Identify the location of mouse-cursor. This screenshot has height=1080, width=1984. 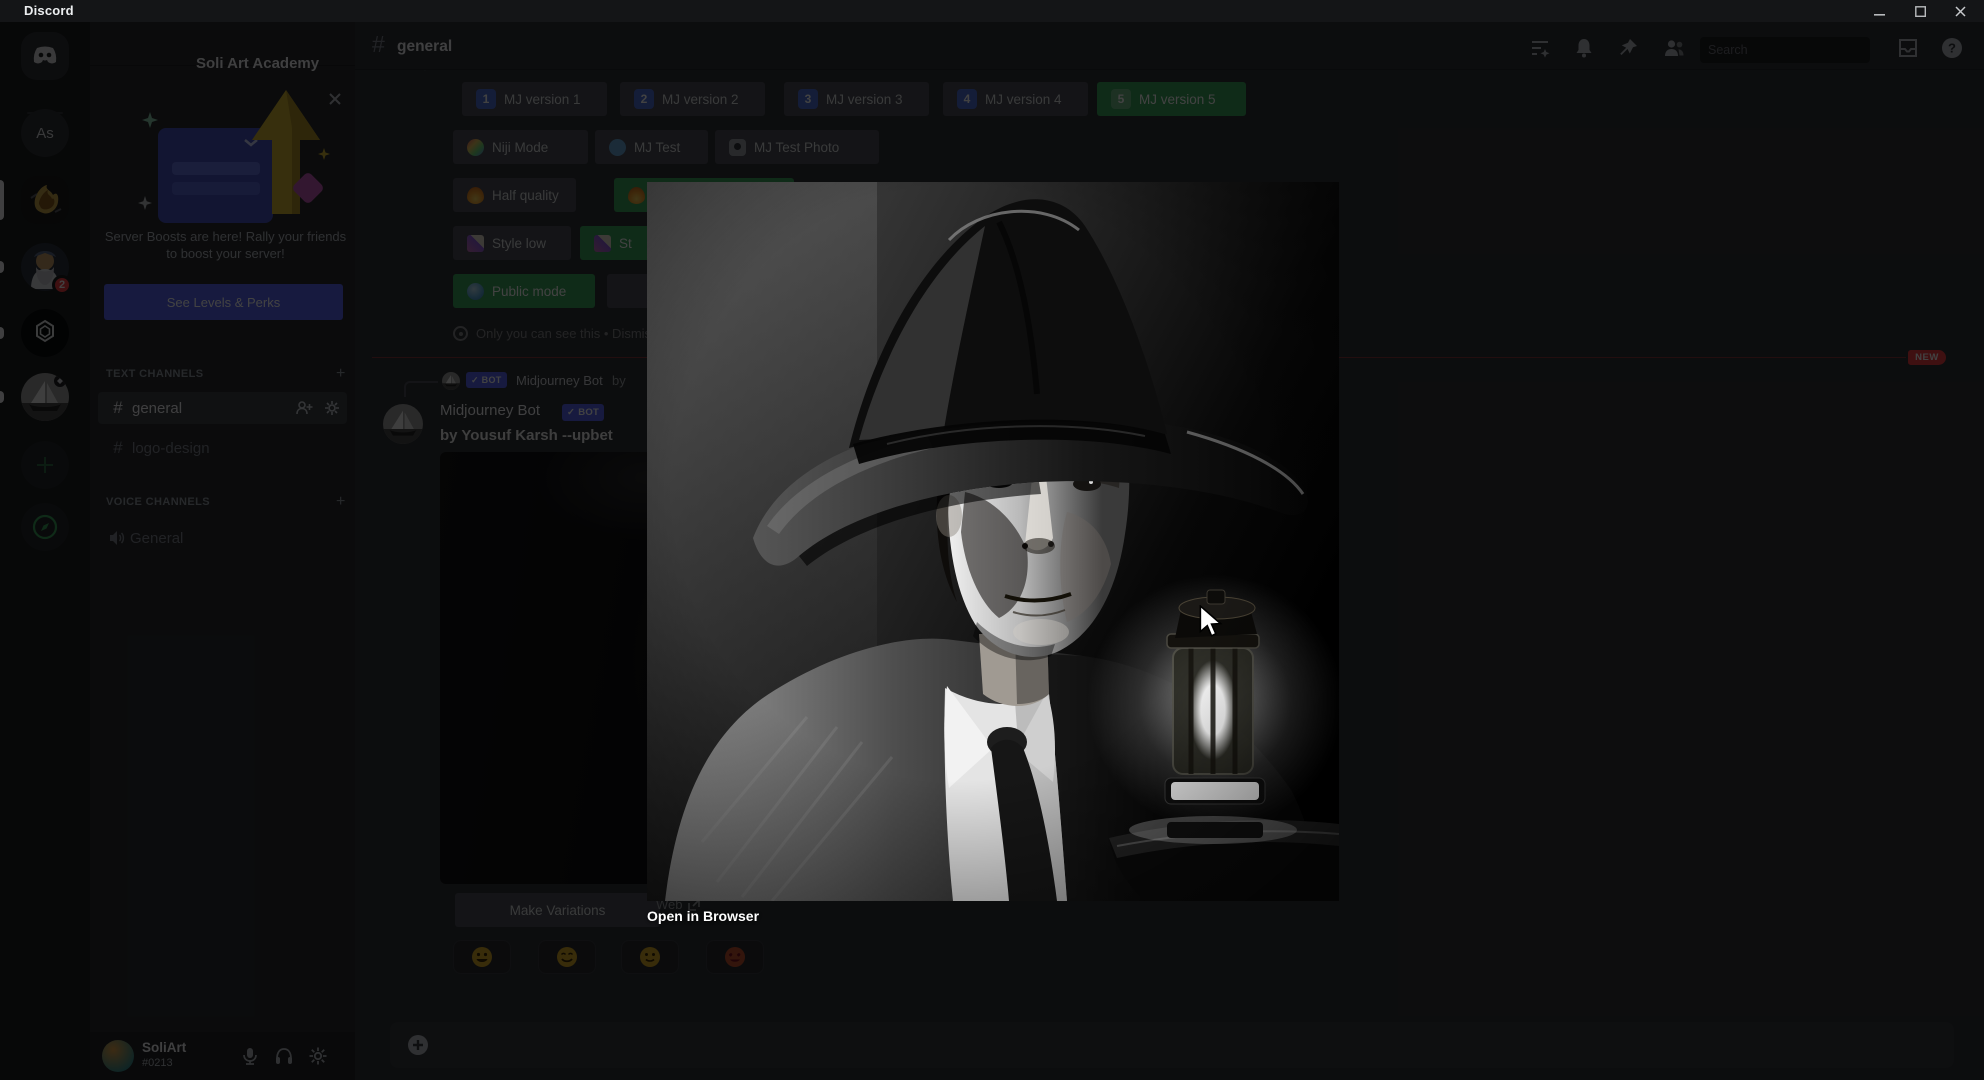
(1211, 622).